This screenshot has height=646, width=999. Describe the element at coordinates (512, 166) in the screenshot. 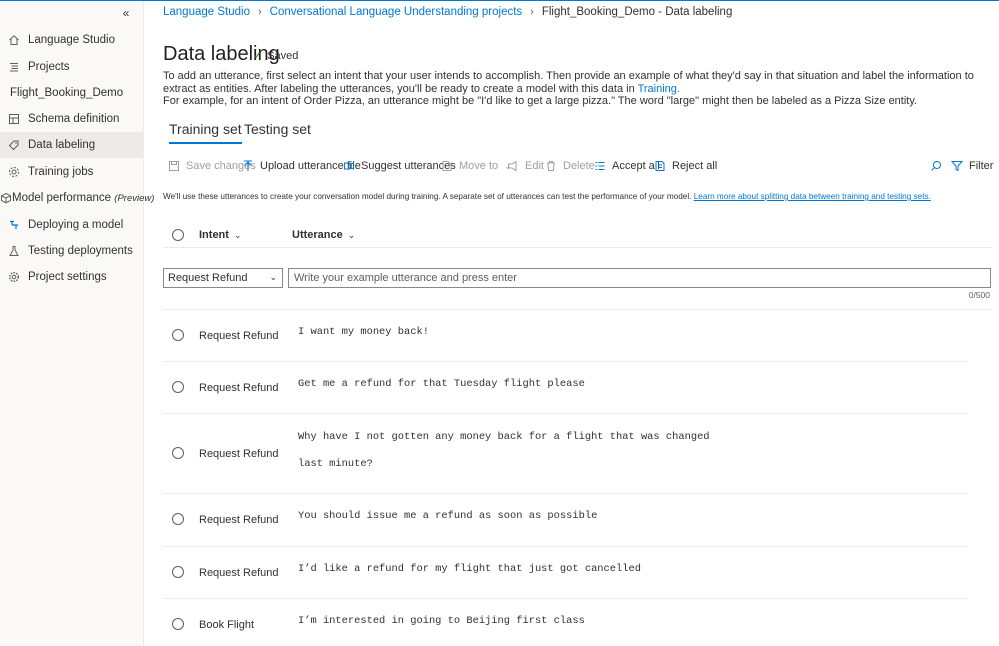

I see `edit-icon` at that location.